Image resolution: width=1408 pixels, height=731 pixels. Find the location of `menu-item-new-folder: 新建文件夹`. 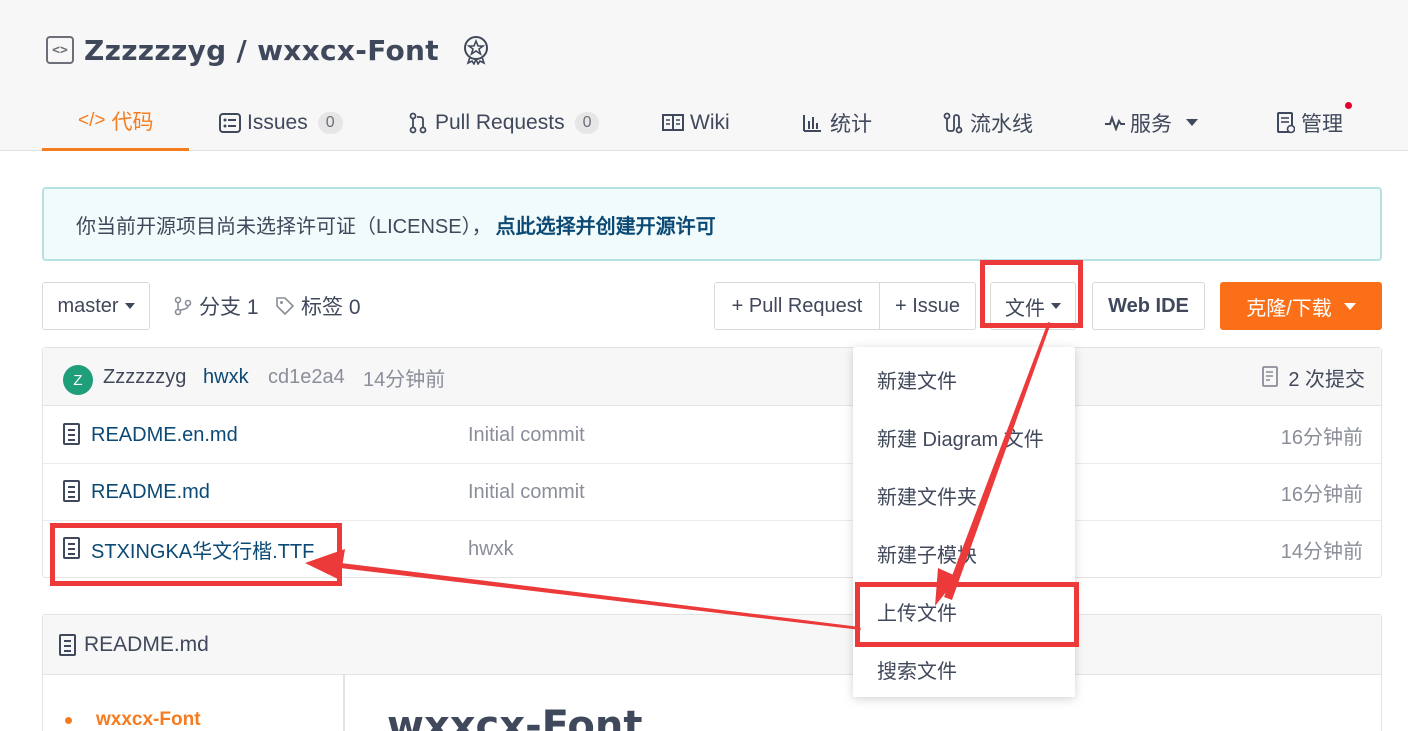

menu-item-new-folder: 新建文件夹 is located at coordinates (964, 495).